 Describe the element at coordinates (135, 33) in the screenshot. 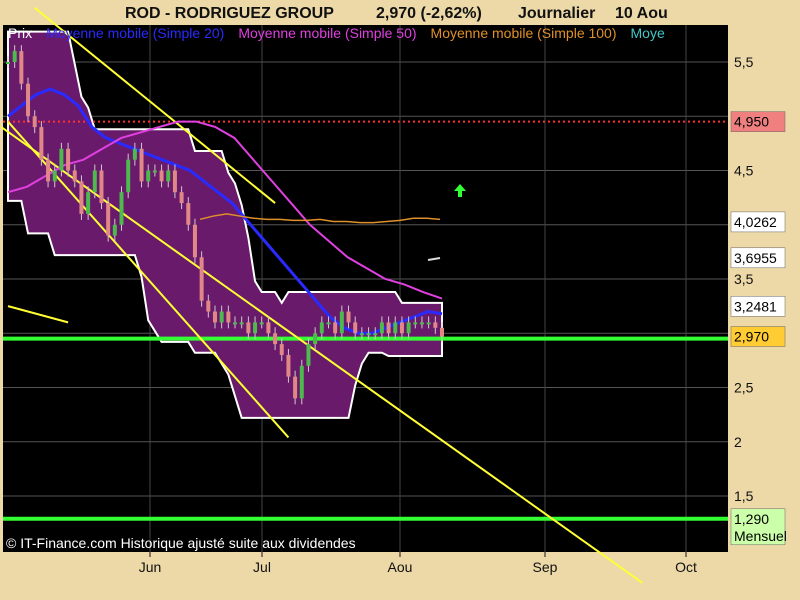

I see `legend-item: Moyenne mobile (Simple 20)` at that location.